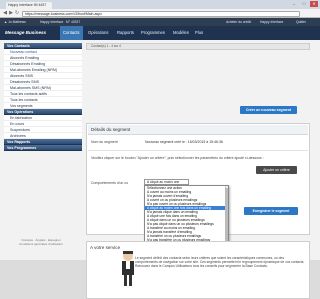 This screenshot has height=299, width=320. Describe the element at coordinates (105, 247) in the screenshot. I see `service-title: A votre service` at that location.